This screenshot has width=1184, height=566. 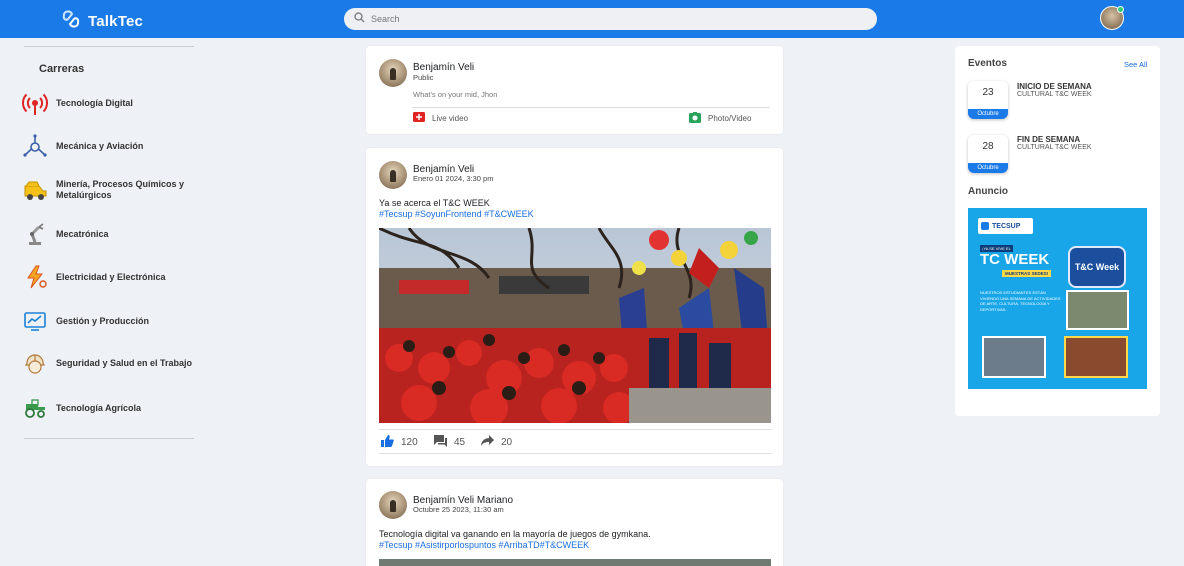 I want to click on mining-truck-icon, so click(x=35, y=190).